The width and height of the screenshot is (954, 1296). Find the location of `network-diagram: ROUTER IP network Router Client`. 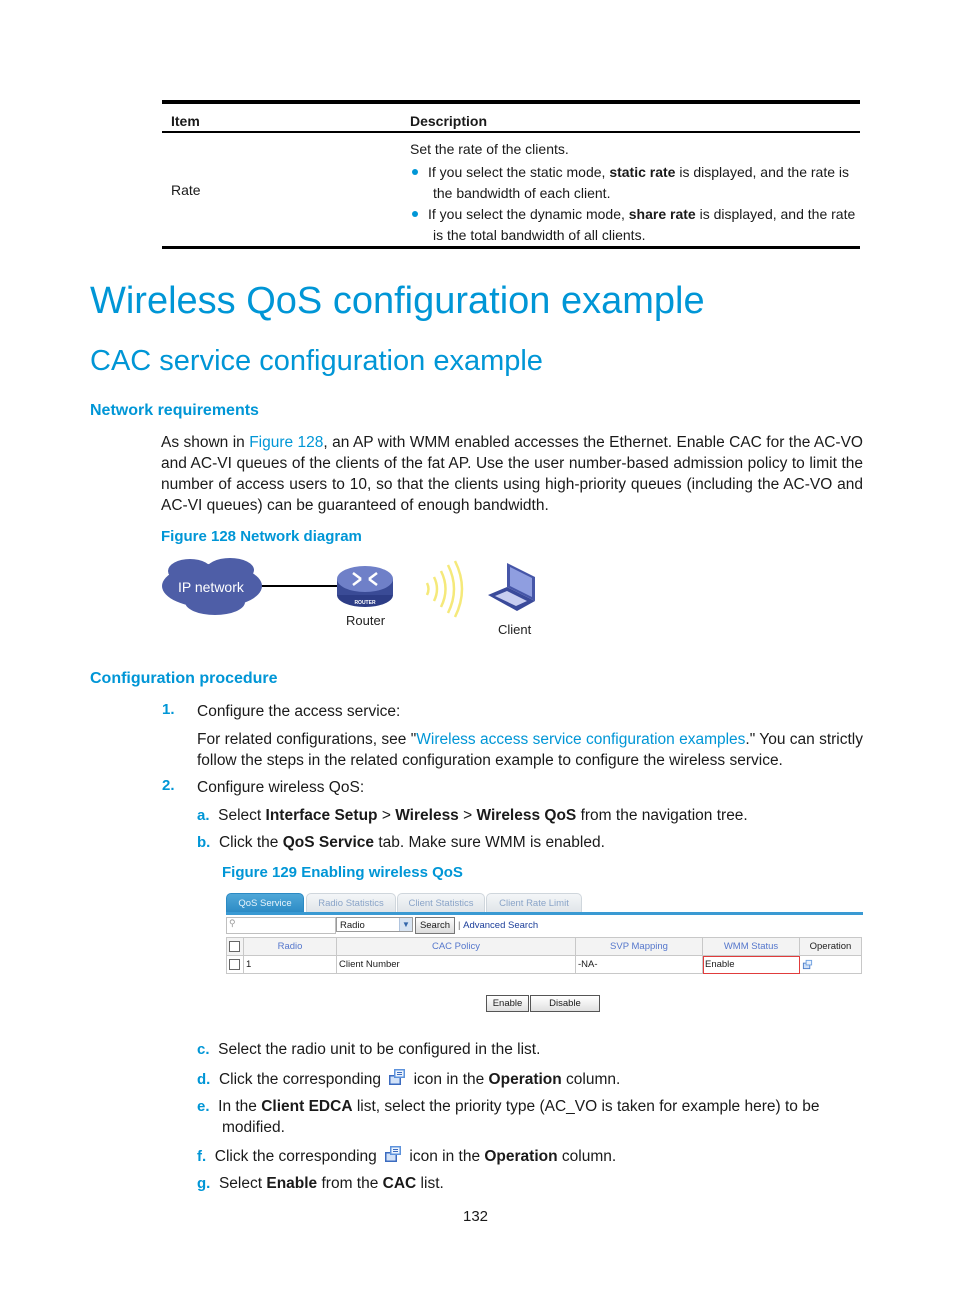

network-diagram: ROUTER IP network Router Client is located at coordinates (355, 600).